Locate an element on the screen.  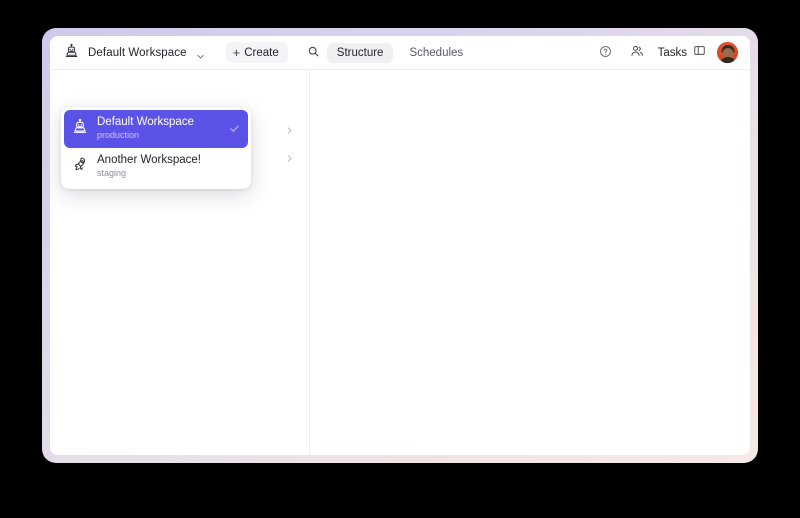
avatar is located at coordinates (727, 52).